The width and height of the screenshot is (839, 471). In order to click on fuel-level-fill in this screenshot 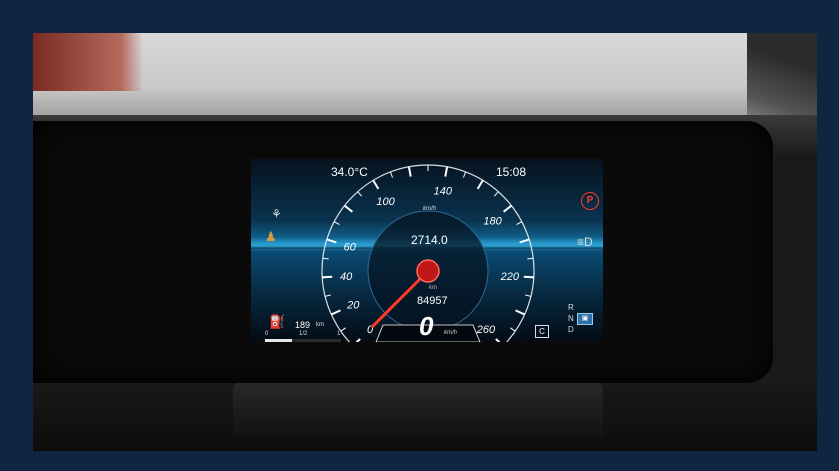, I will do `click(278, 340)`.